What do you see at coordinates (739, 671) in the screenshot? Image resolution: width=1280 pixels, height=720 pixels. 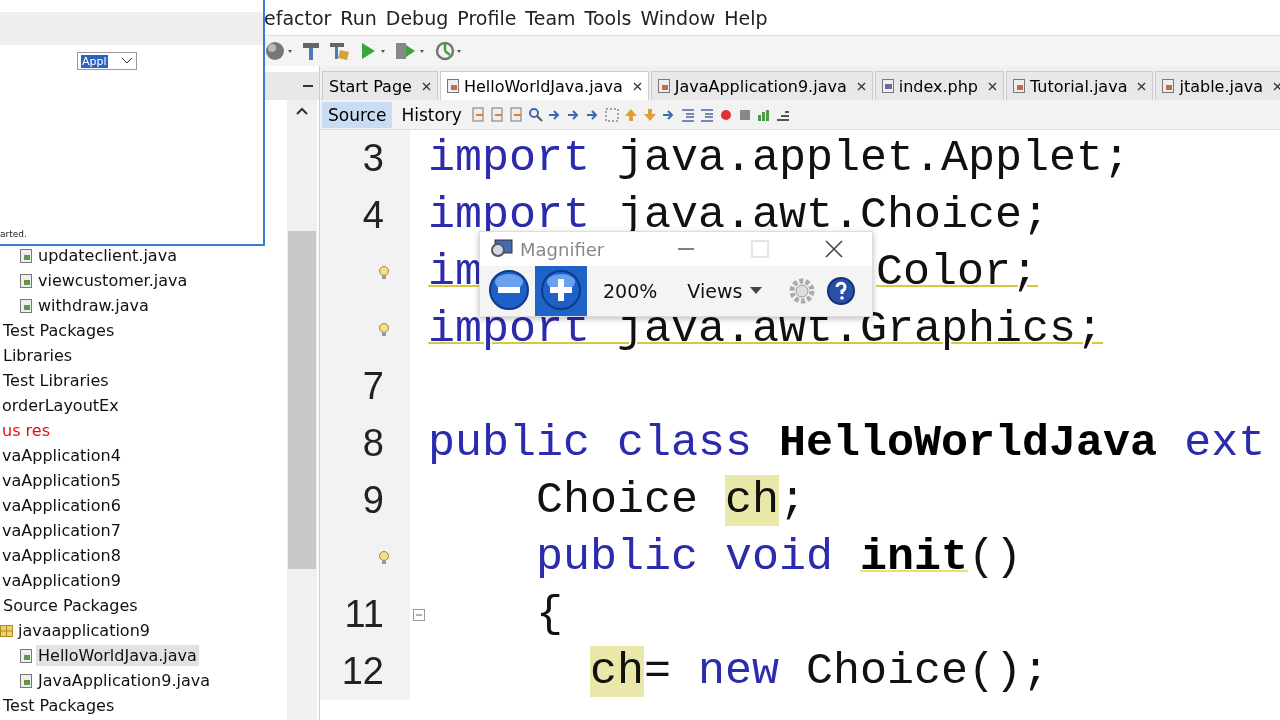 I see `code-text: new` at bounding box center [739, 671].